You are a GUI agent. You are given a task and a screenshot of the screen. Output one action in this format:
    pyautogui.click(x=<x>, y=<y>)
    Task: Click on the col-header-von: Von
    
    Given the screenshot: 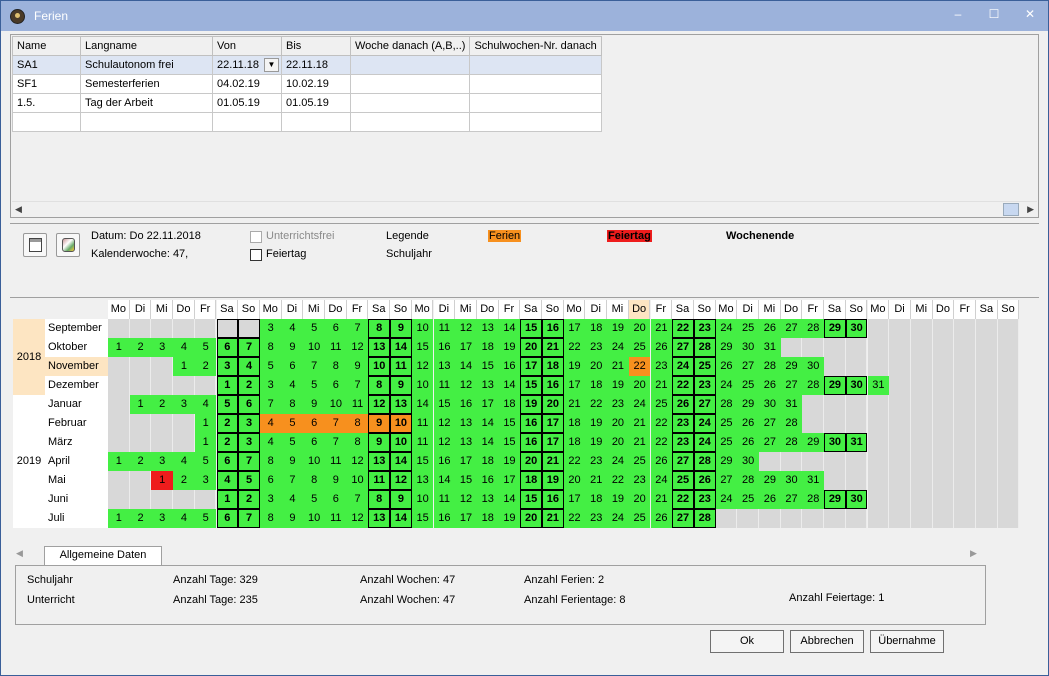 What is the action you would take?
    pyautogui.click(x=247, y=46)
    